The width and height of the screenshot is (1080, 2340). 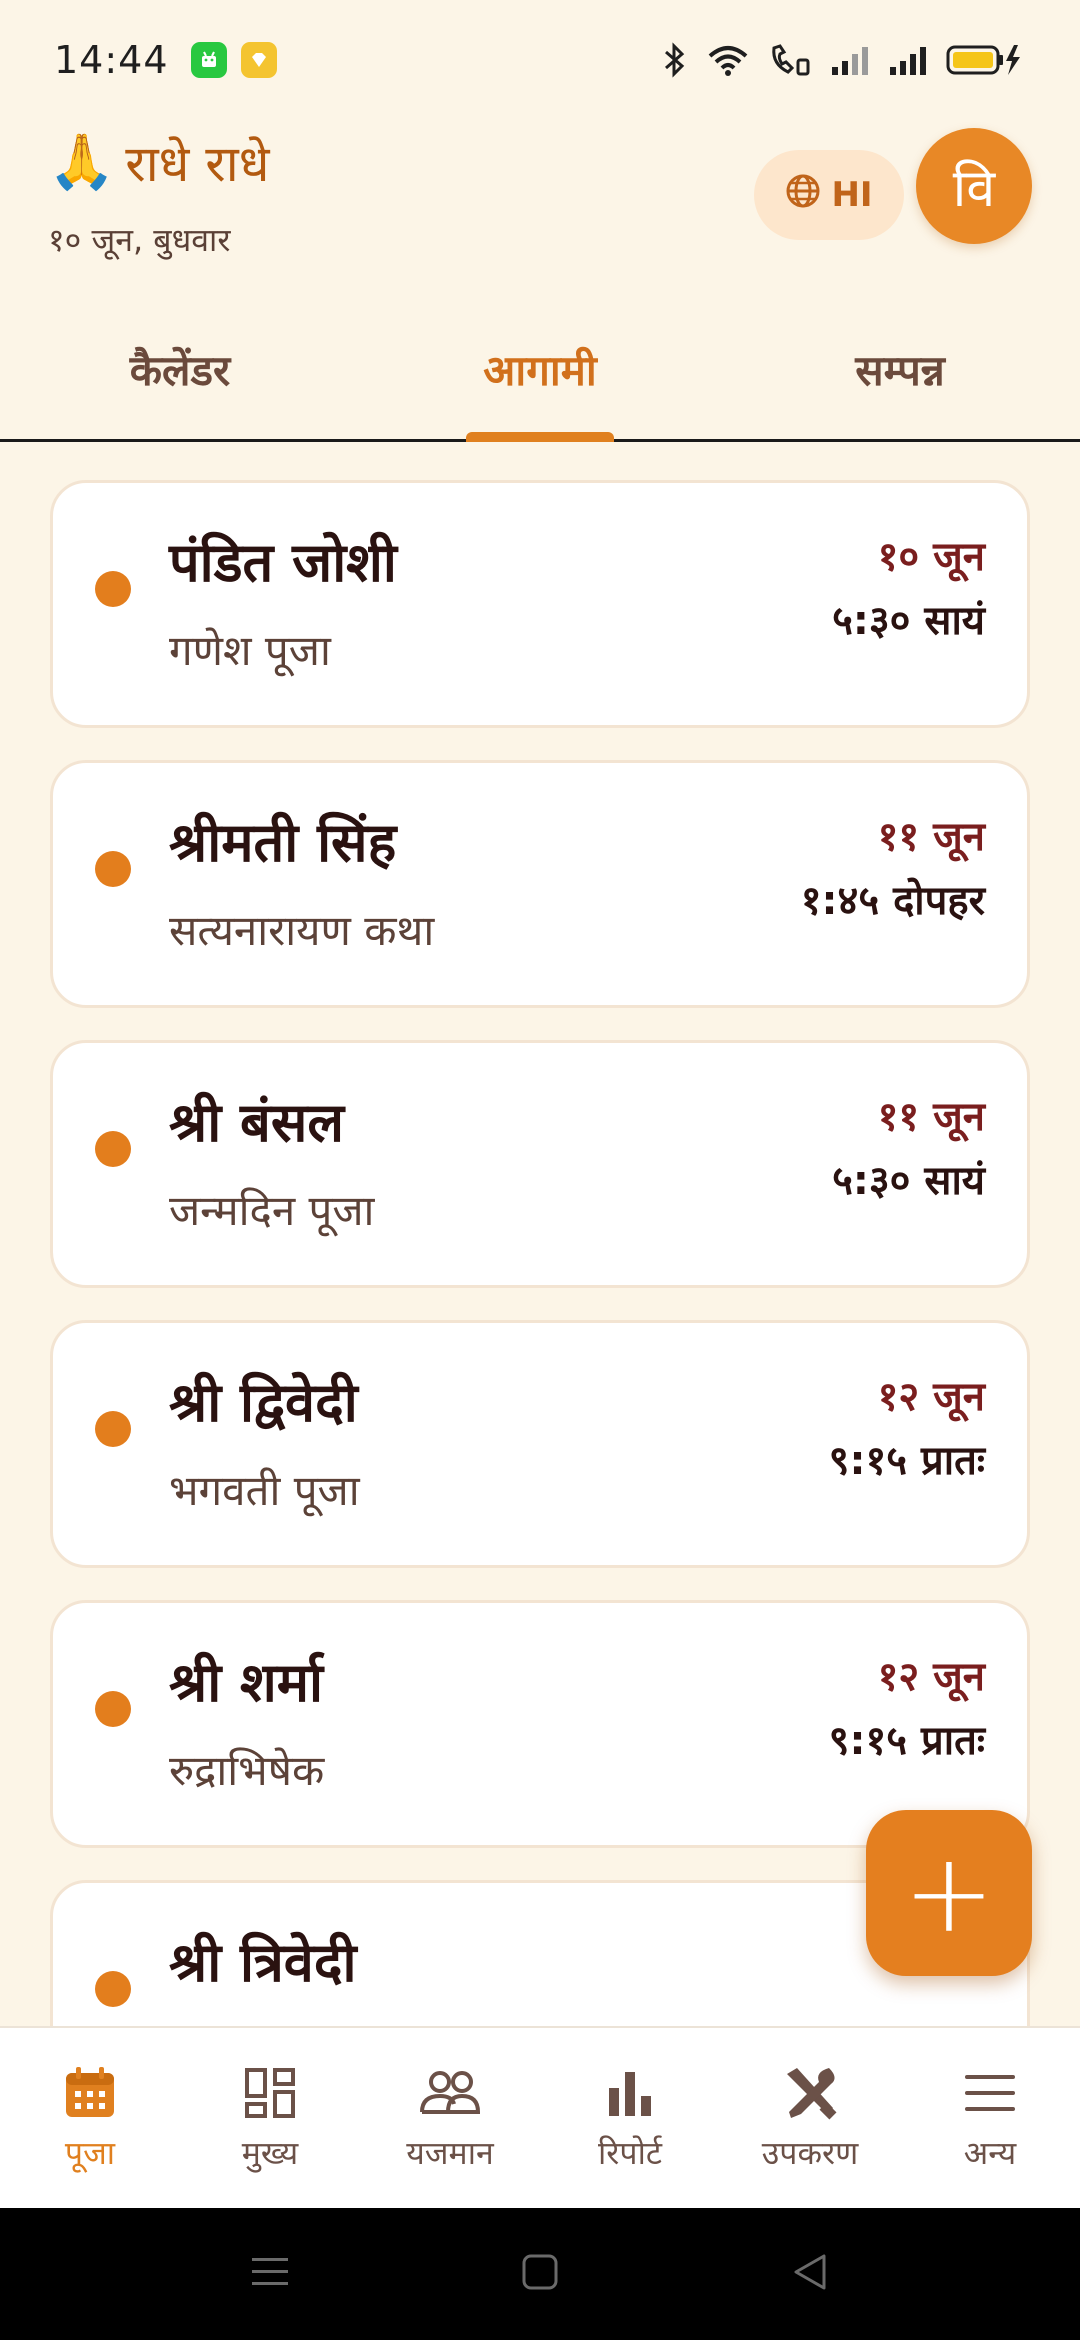 I want to click on signal-sim2-icon, so click(x=908, y=60).